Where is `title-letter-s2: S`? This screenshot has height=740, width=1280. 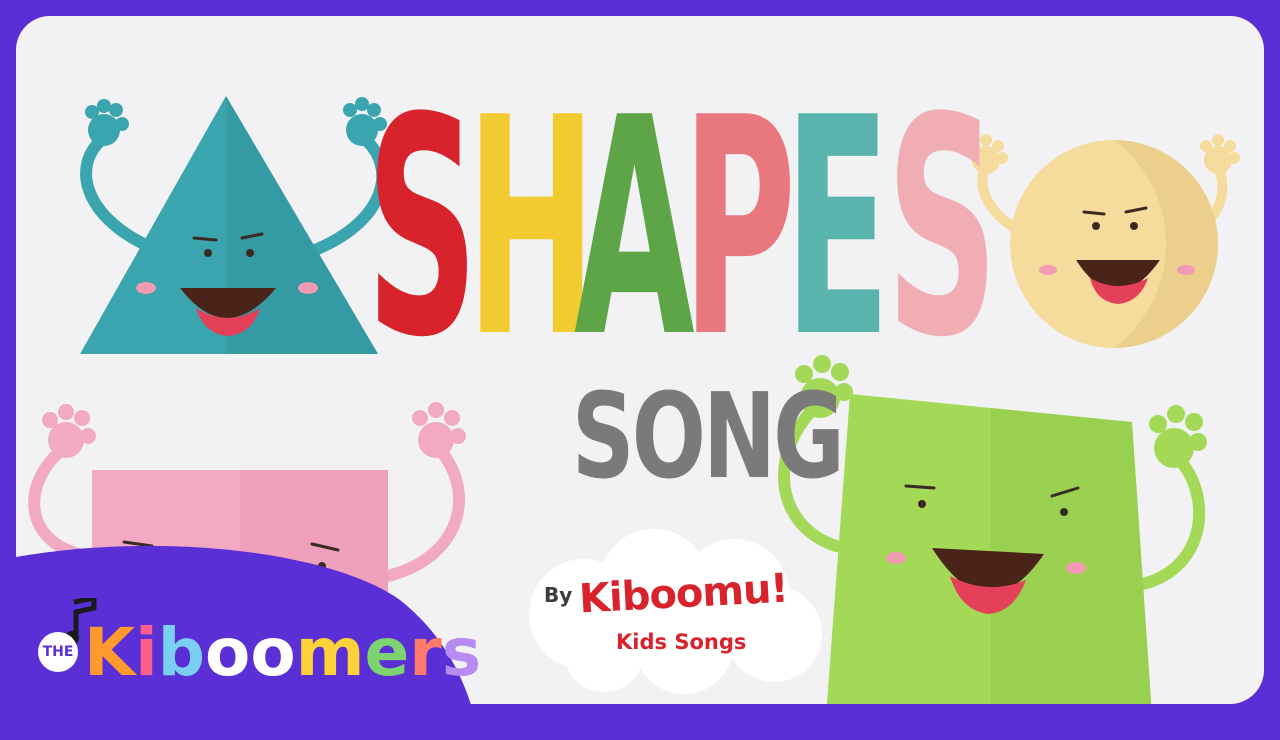
title-letter-s2: S is located at coordinates (942, 228).